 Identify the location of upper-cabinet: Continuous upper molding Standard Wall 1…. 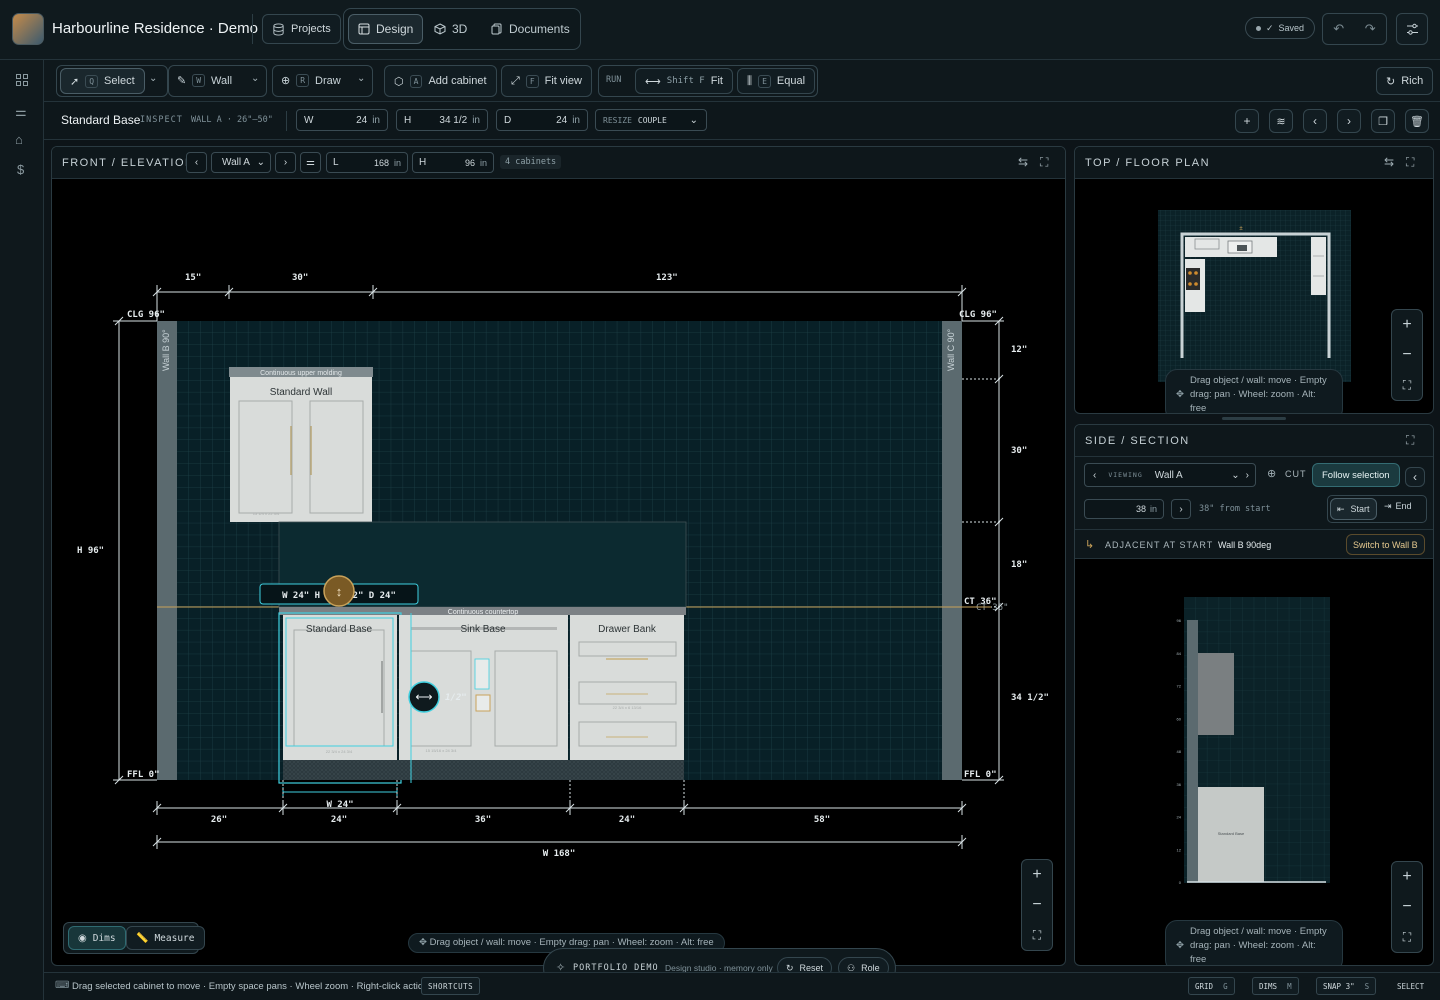
(301, 444).